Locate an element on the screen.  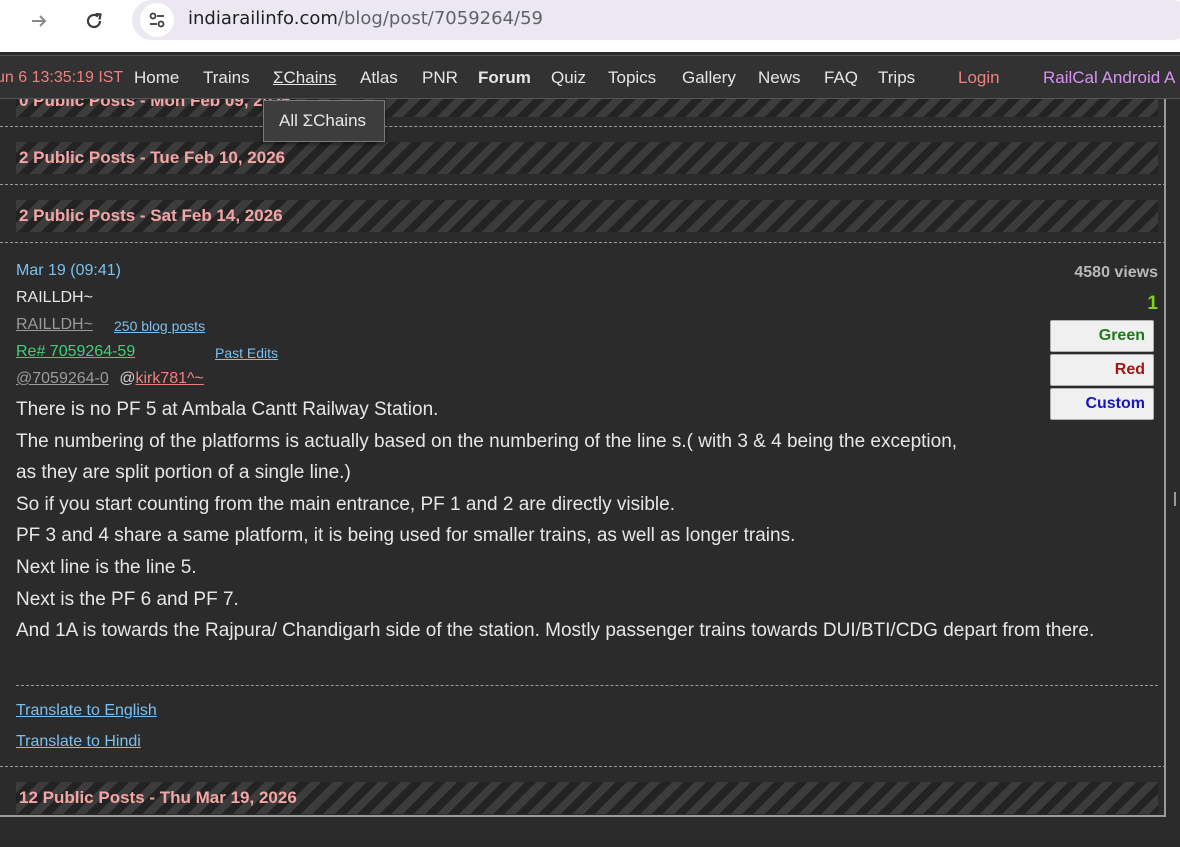
url-text: indiarailinfo.com/blog/post/7059264/59 is located at coordinates (365, 18).